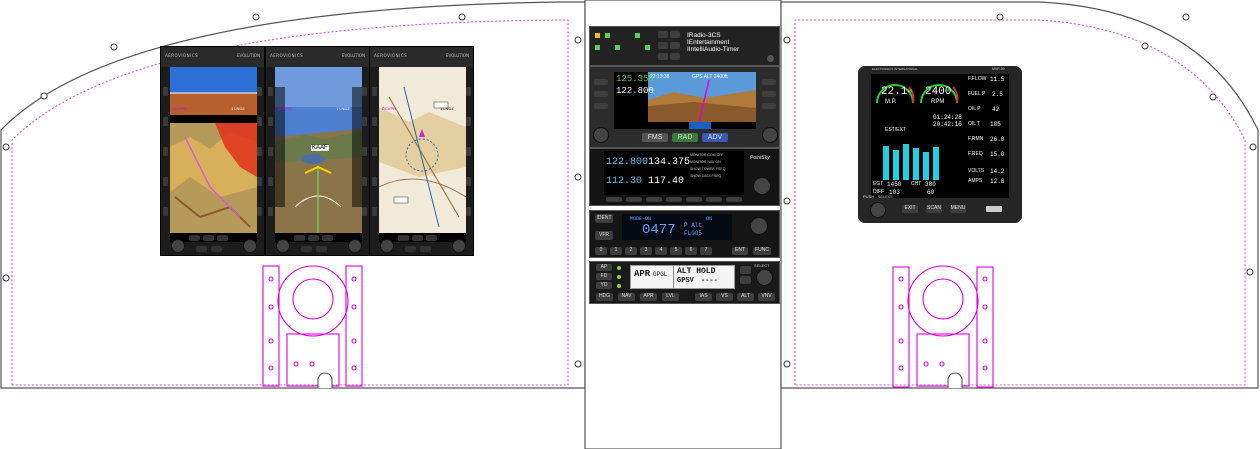 The image size is (1260, 449). What do you see at coordinates (994, 209) in the screenshot?
I see `ems-usb-port` at bounding box center [994, 209].